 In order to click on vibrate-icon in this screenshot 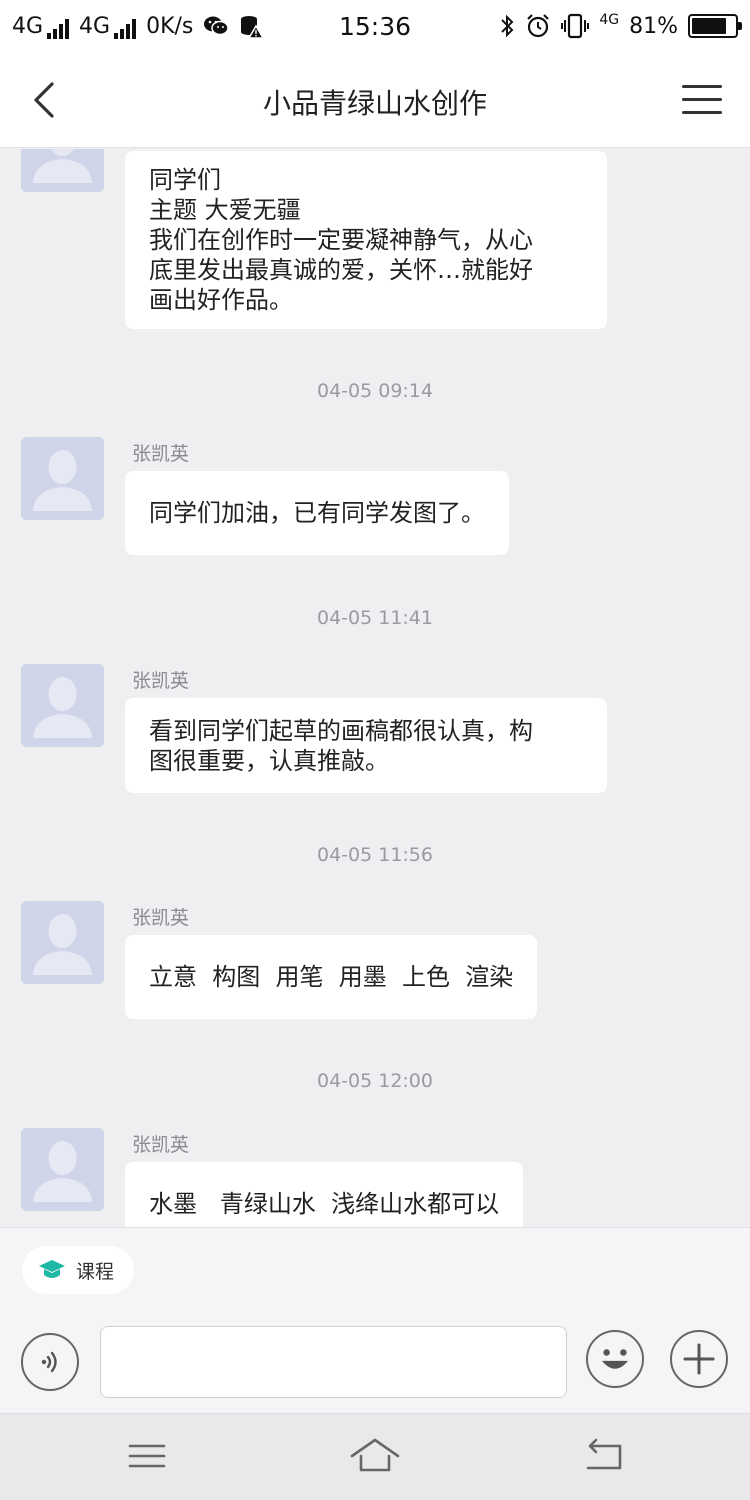, I will do `click(575, 26)`.